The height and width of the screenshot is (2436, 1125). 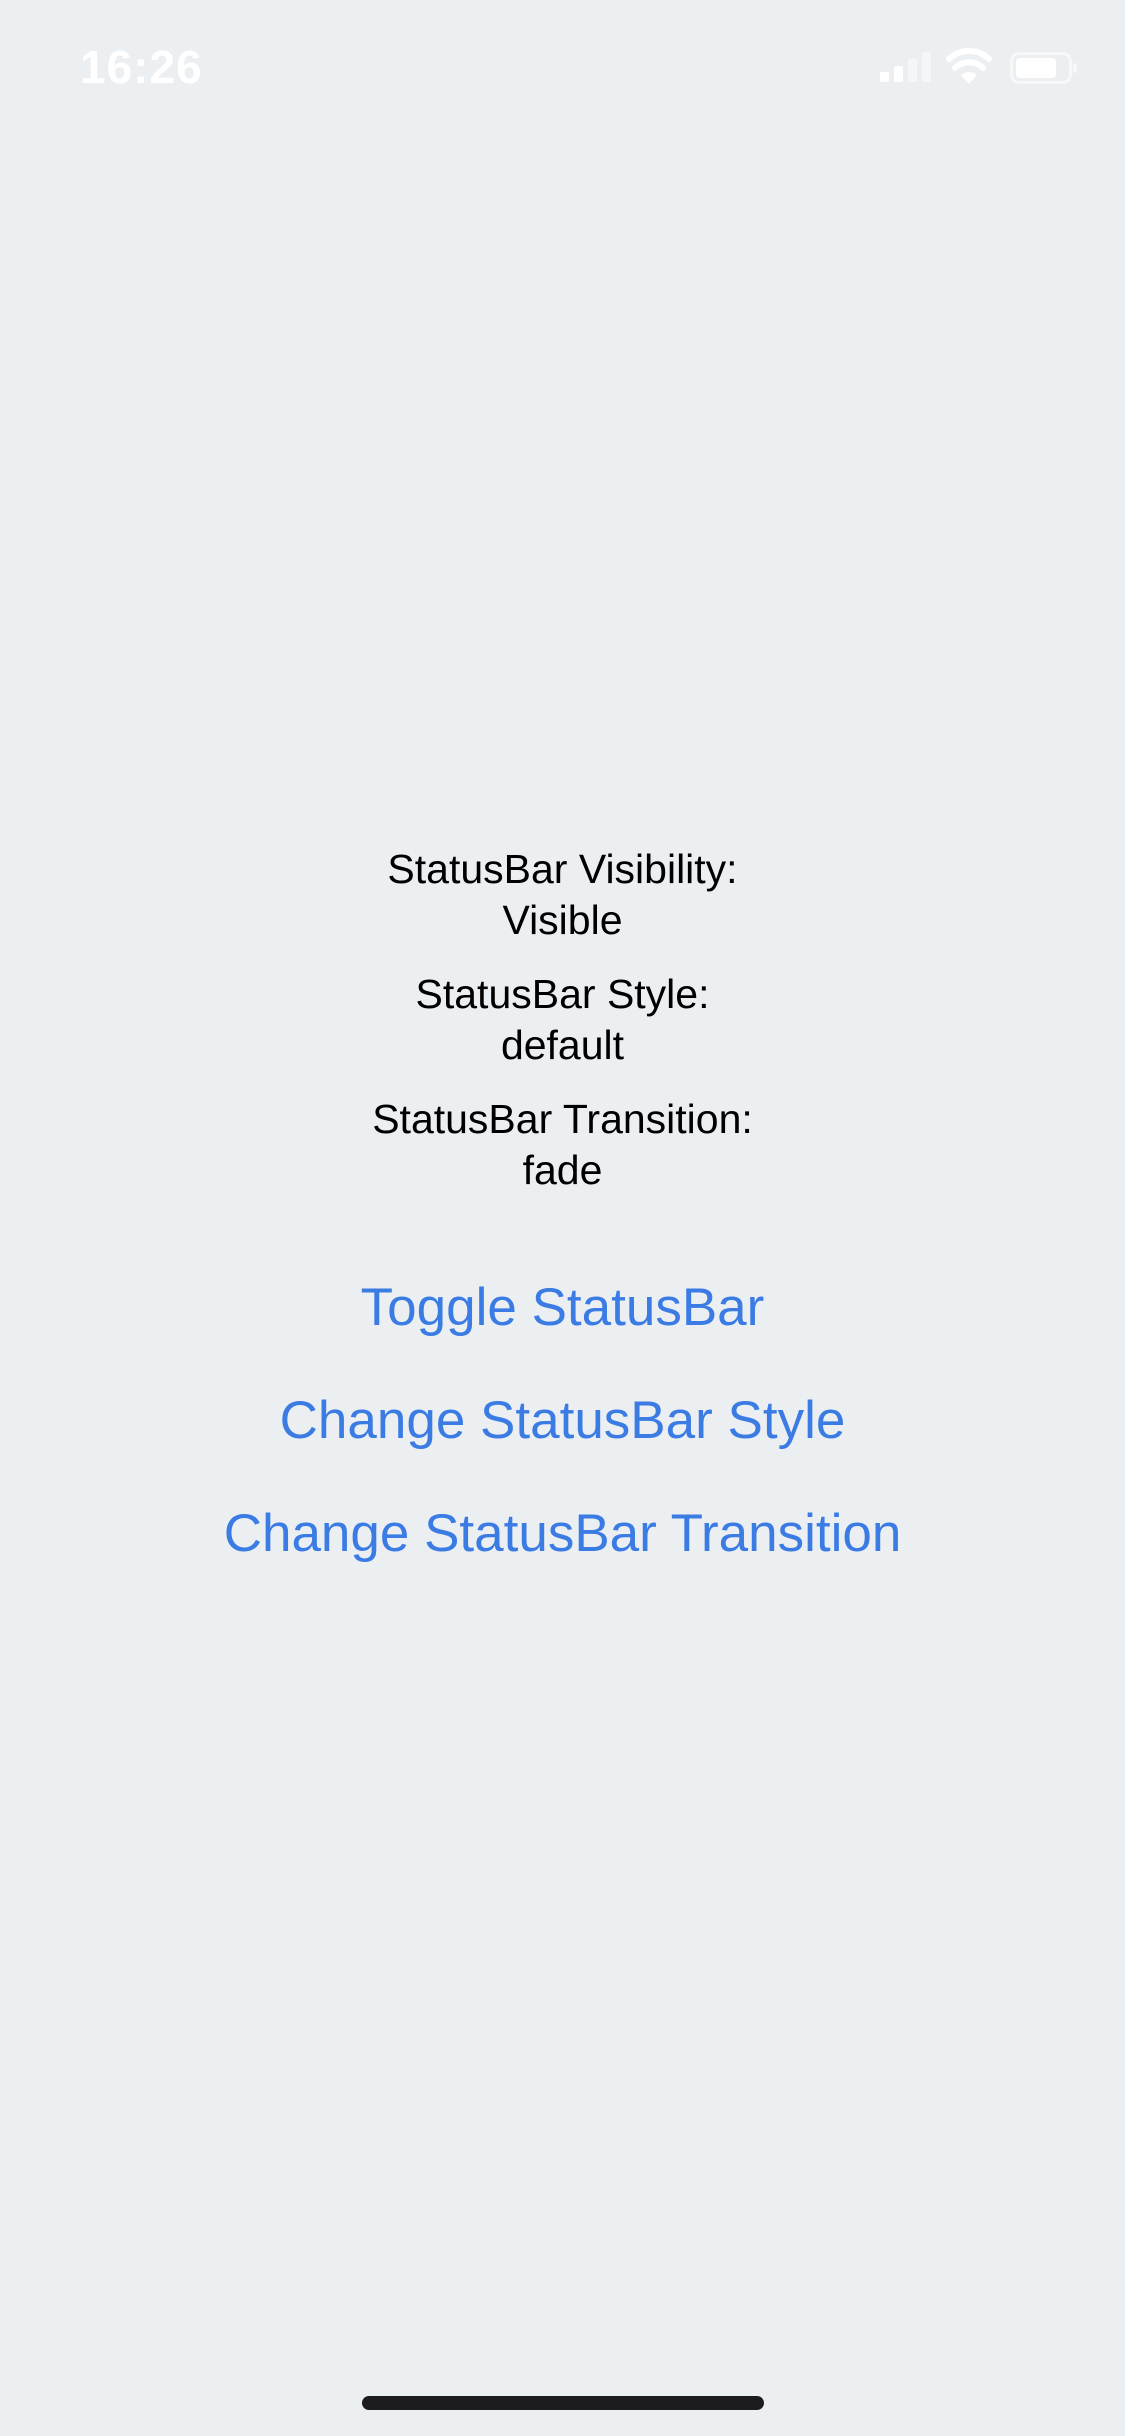 I want to click on visibility-label: StatusBar Visibility:, so click(x=562, y=869).